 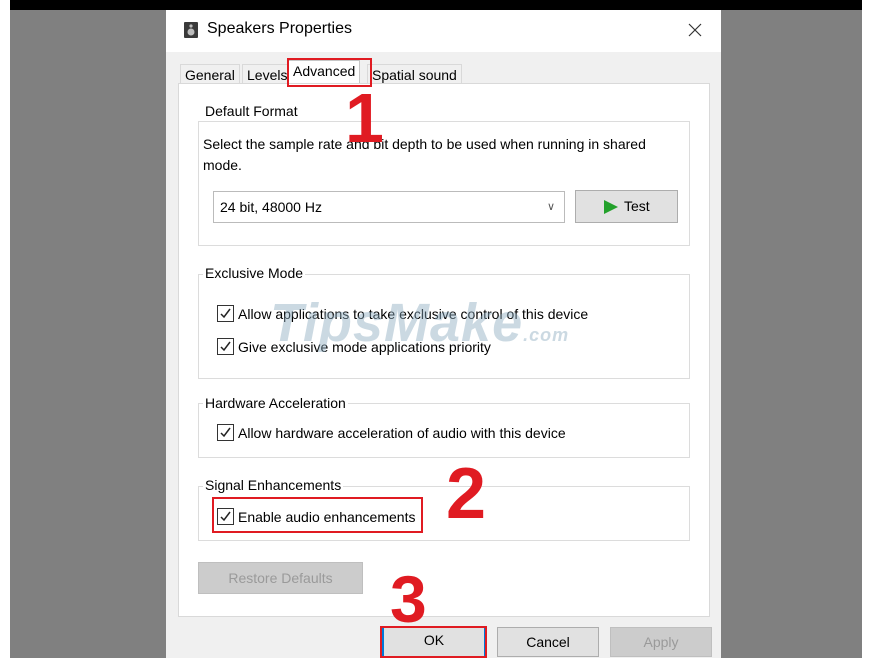 What do you see at coordinates (364, 118) in the screenshot?
I see `step-1-number: 1` at bounding box center [364, 118].